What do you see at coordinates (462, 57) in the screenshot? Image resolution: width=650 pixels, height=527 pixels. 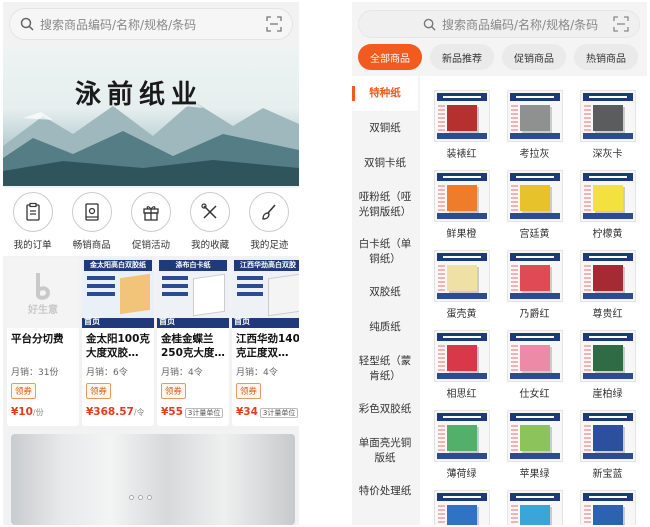 I see `tab-new-products: 新品推荐` at bounding box center [462, 57].